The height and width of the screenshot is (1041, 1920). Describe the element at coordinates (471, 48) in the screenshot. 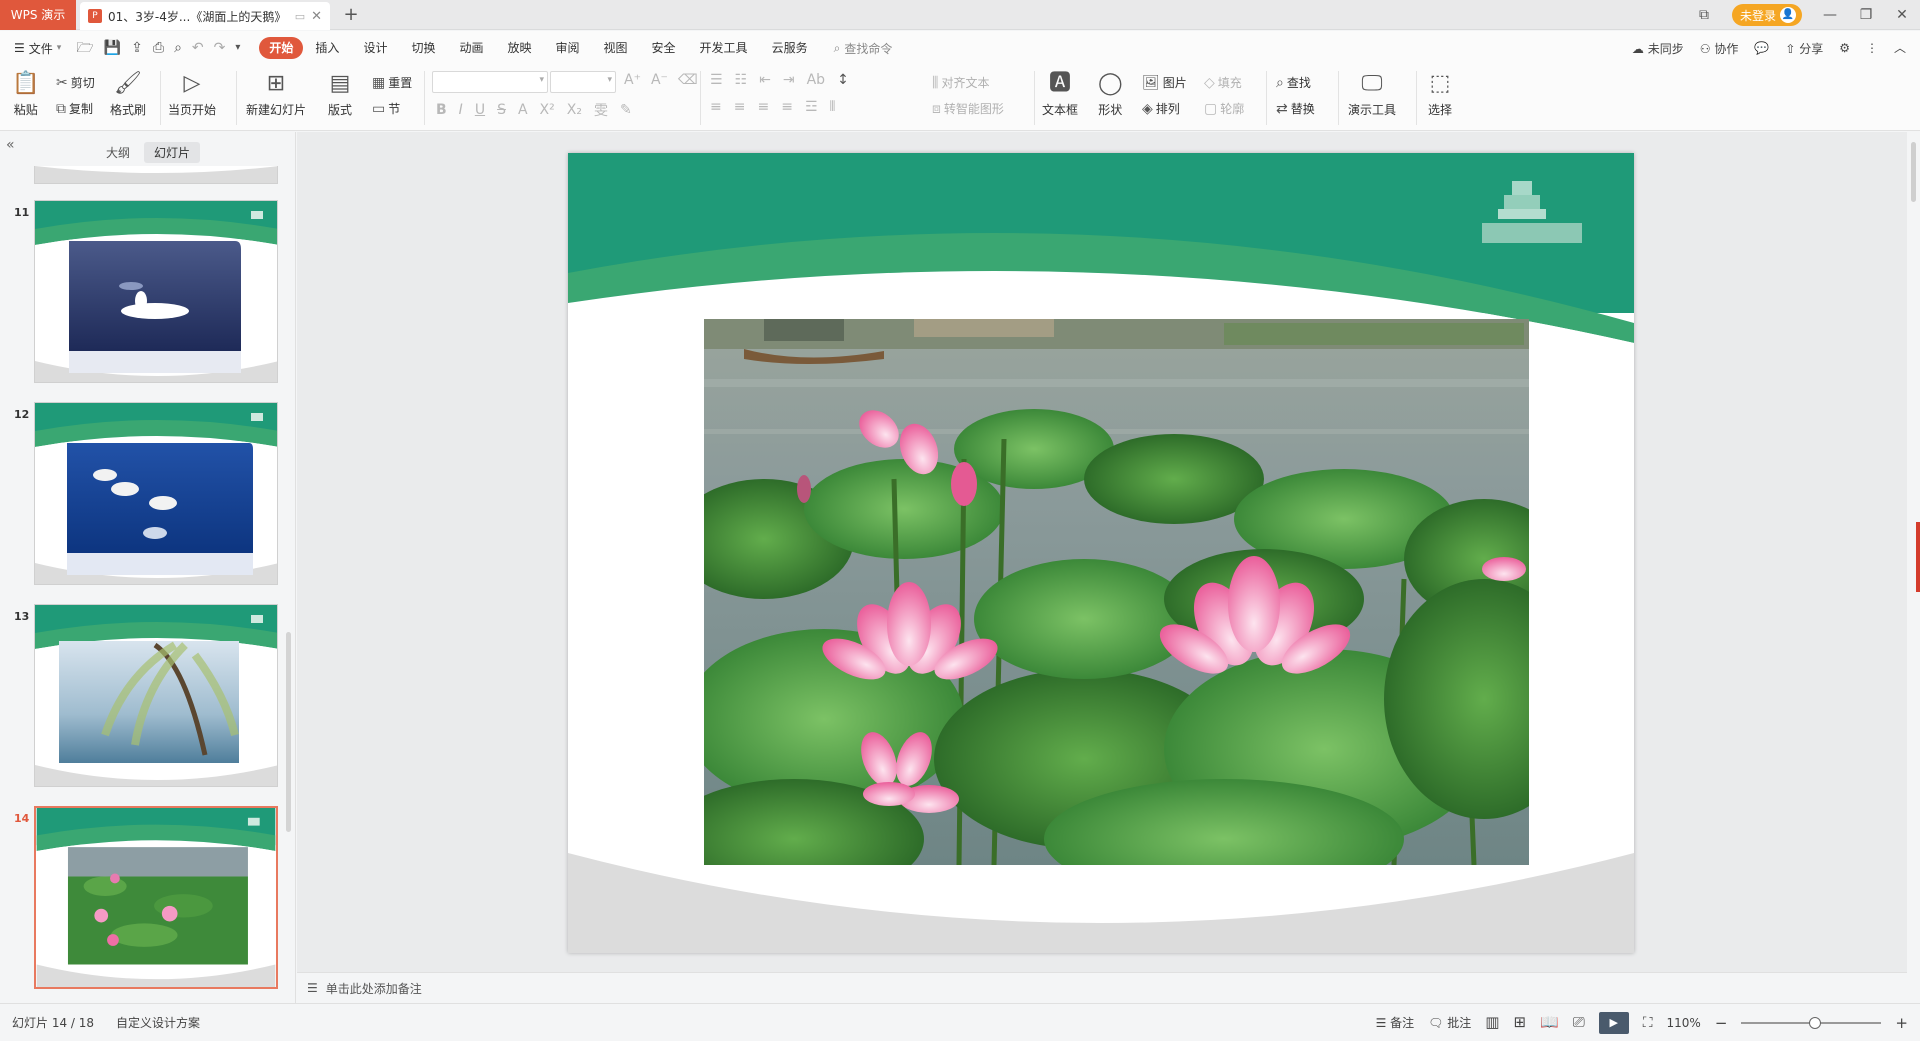

I see `tab-animation: 动画` at that location.